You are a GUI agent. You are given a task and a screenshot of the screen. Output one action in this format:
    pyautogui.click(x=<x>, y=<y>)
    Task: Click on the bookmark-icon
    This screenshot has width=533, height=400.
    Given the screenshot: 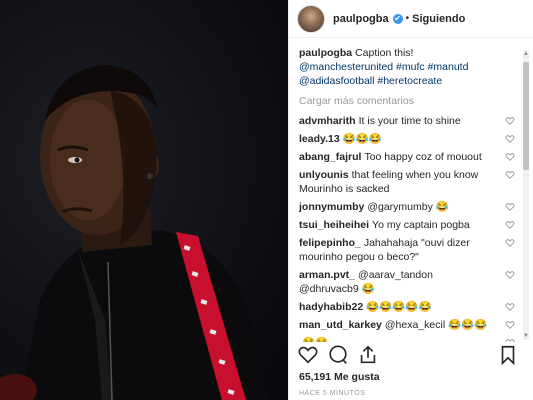 What is the action you would take?
    pyautogui.click(x=508, y=355)
    